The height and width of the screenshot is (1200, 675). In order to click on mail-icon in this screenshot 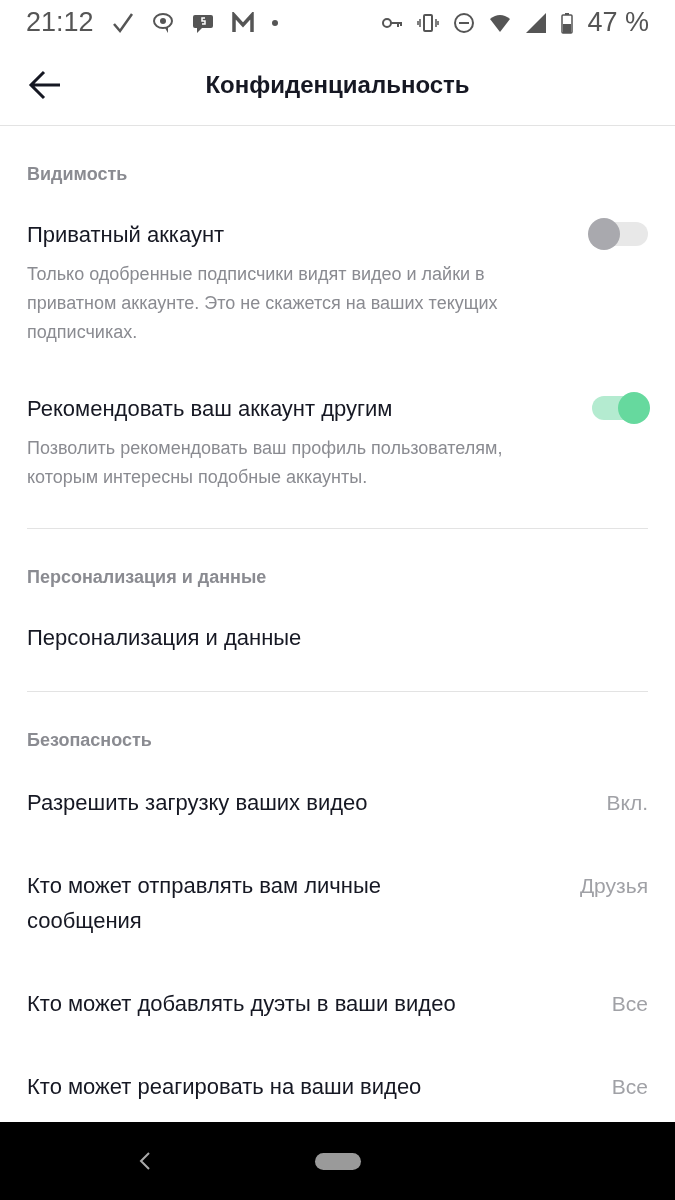, I will do `click(242, 22)`.